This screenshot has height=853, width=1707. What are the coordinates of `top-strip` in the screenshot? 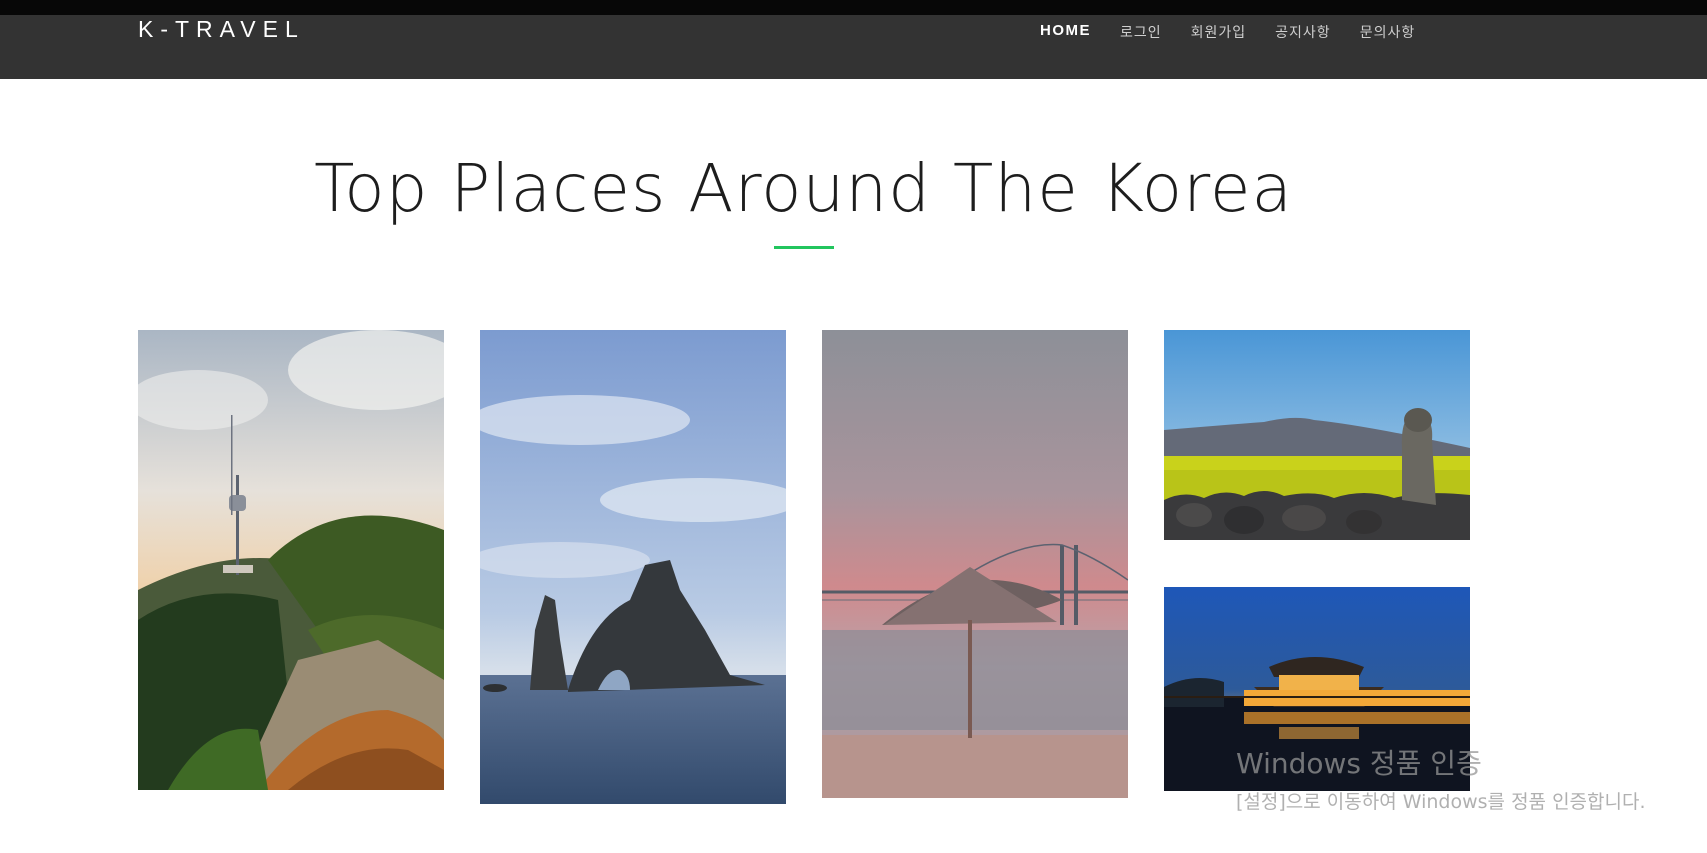 It's located at (853, 7).